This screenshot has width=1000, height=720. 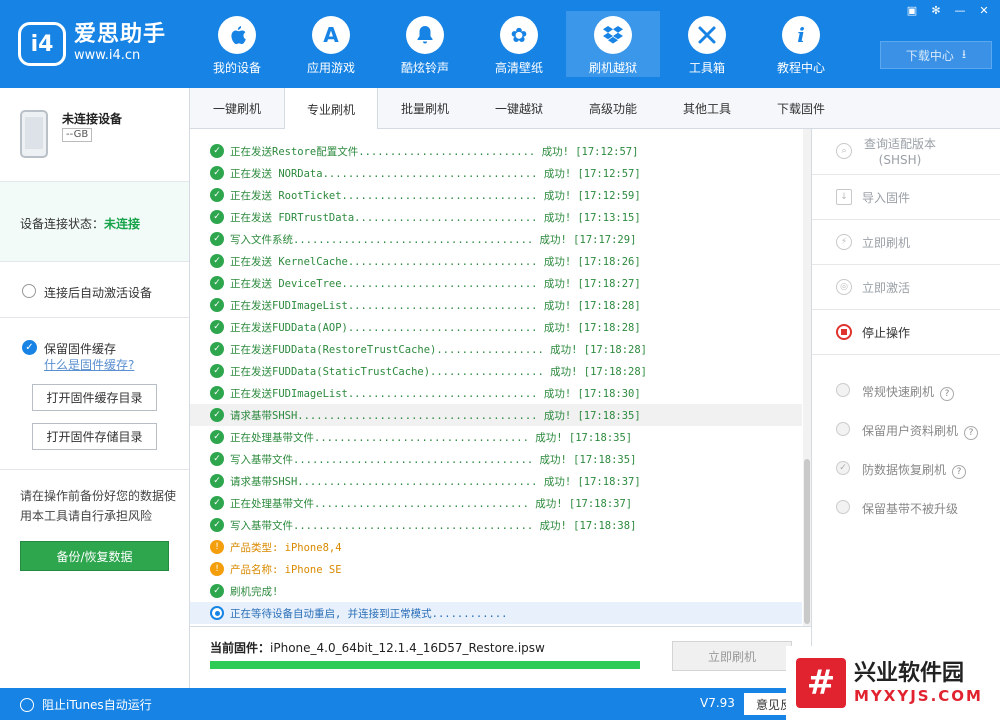 I want to click on flash-now-side-button: ⚡ 立即刷机, so click(x=906, y=242).